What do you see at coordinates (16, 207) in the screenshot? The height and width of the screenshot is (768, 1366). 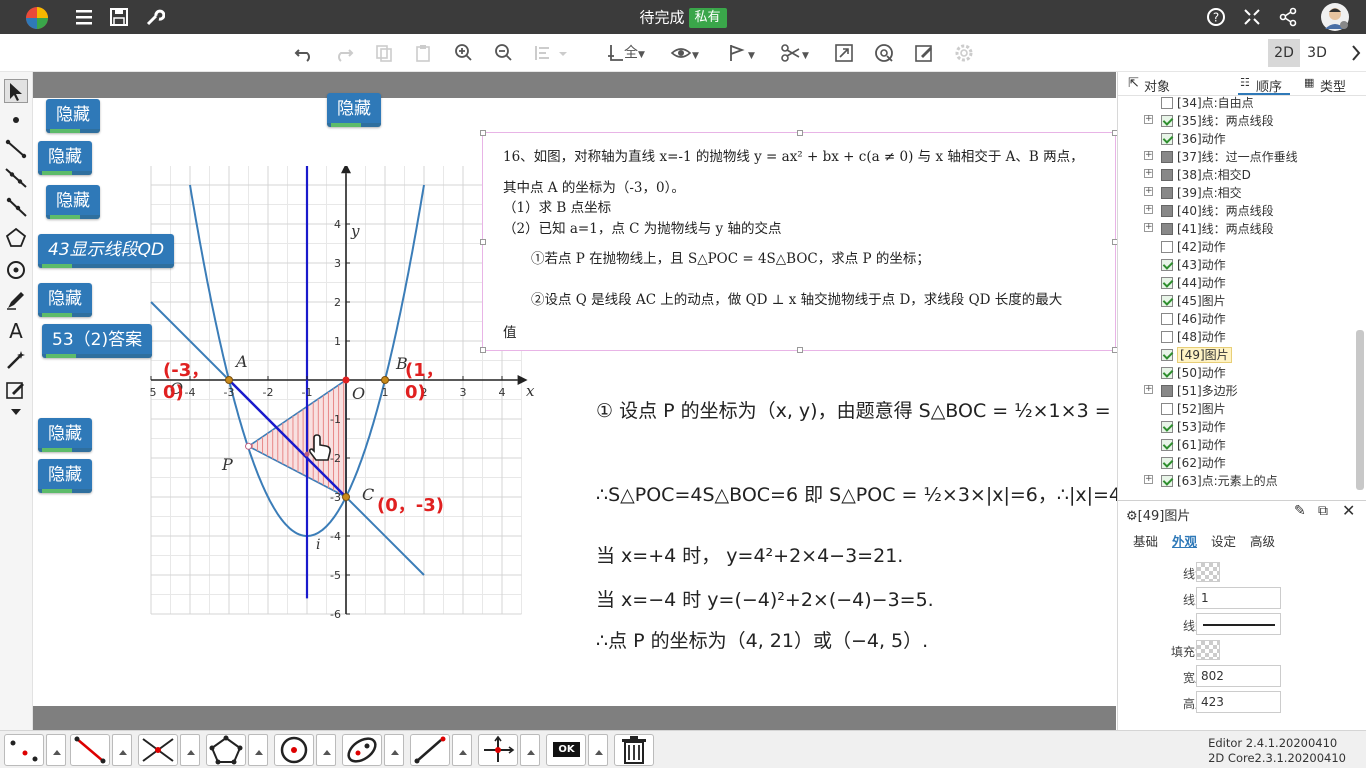 I see `ray-tool-icon` at bounding box center [16, 207].